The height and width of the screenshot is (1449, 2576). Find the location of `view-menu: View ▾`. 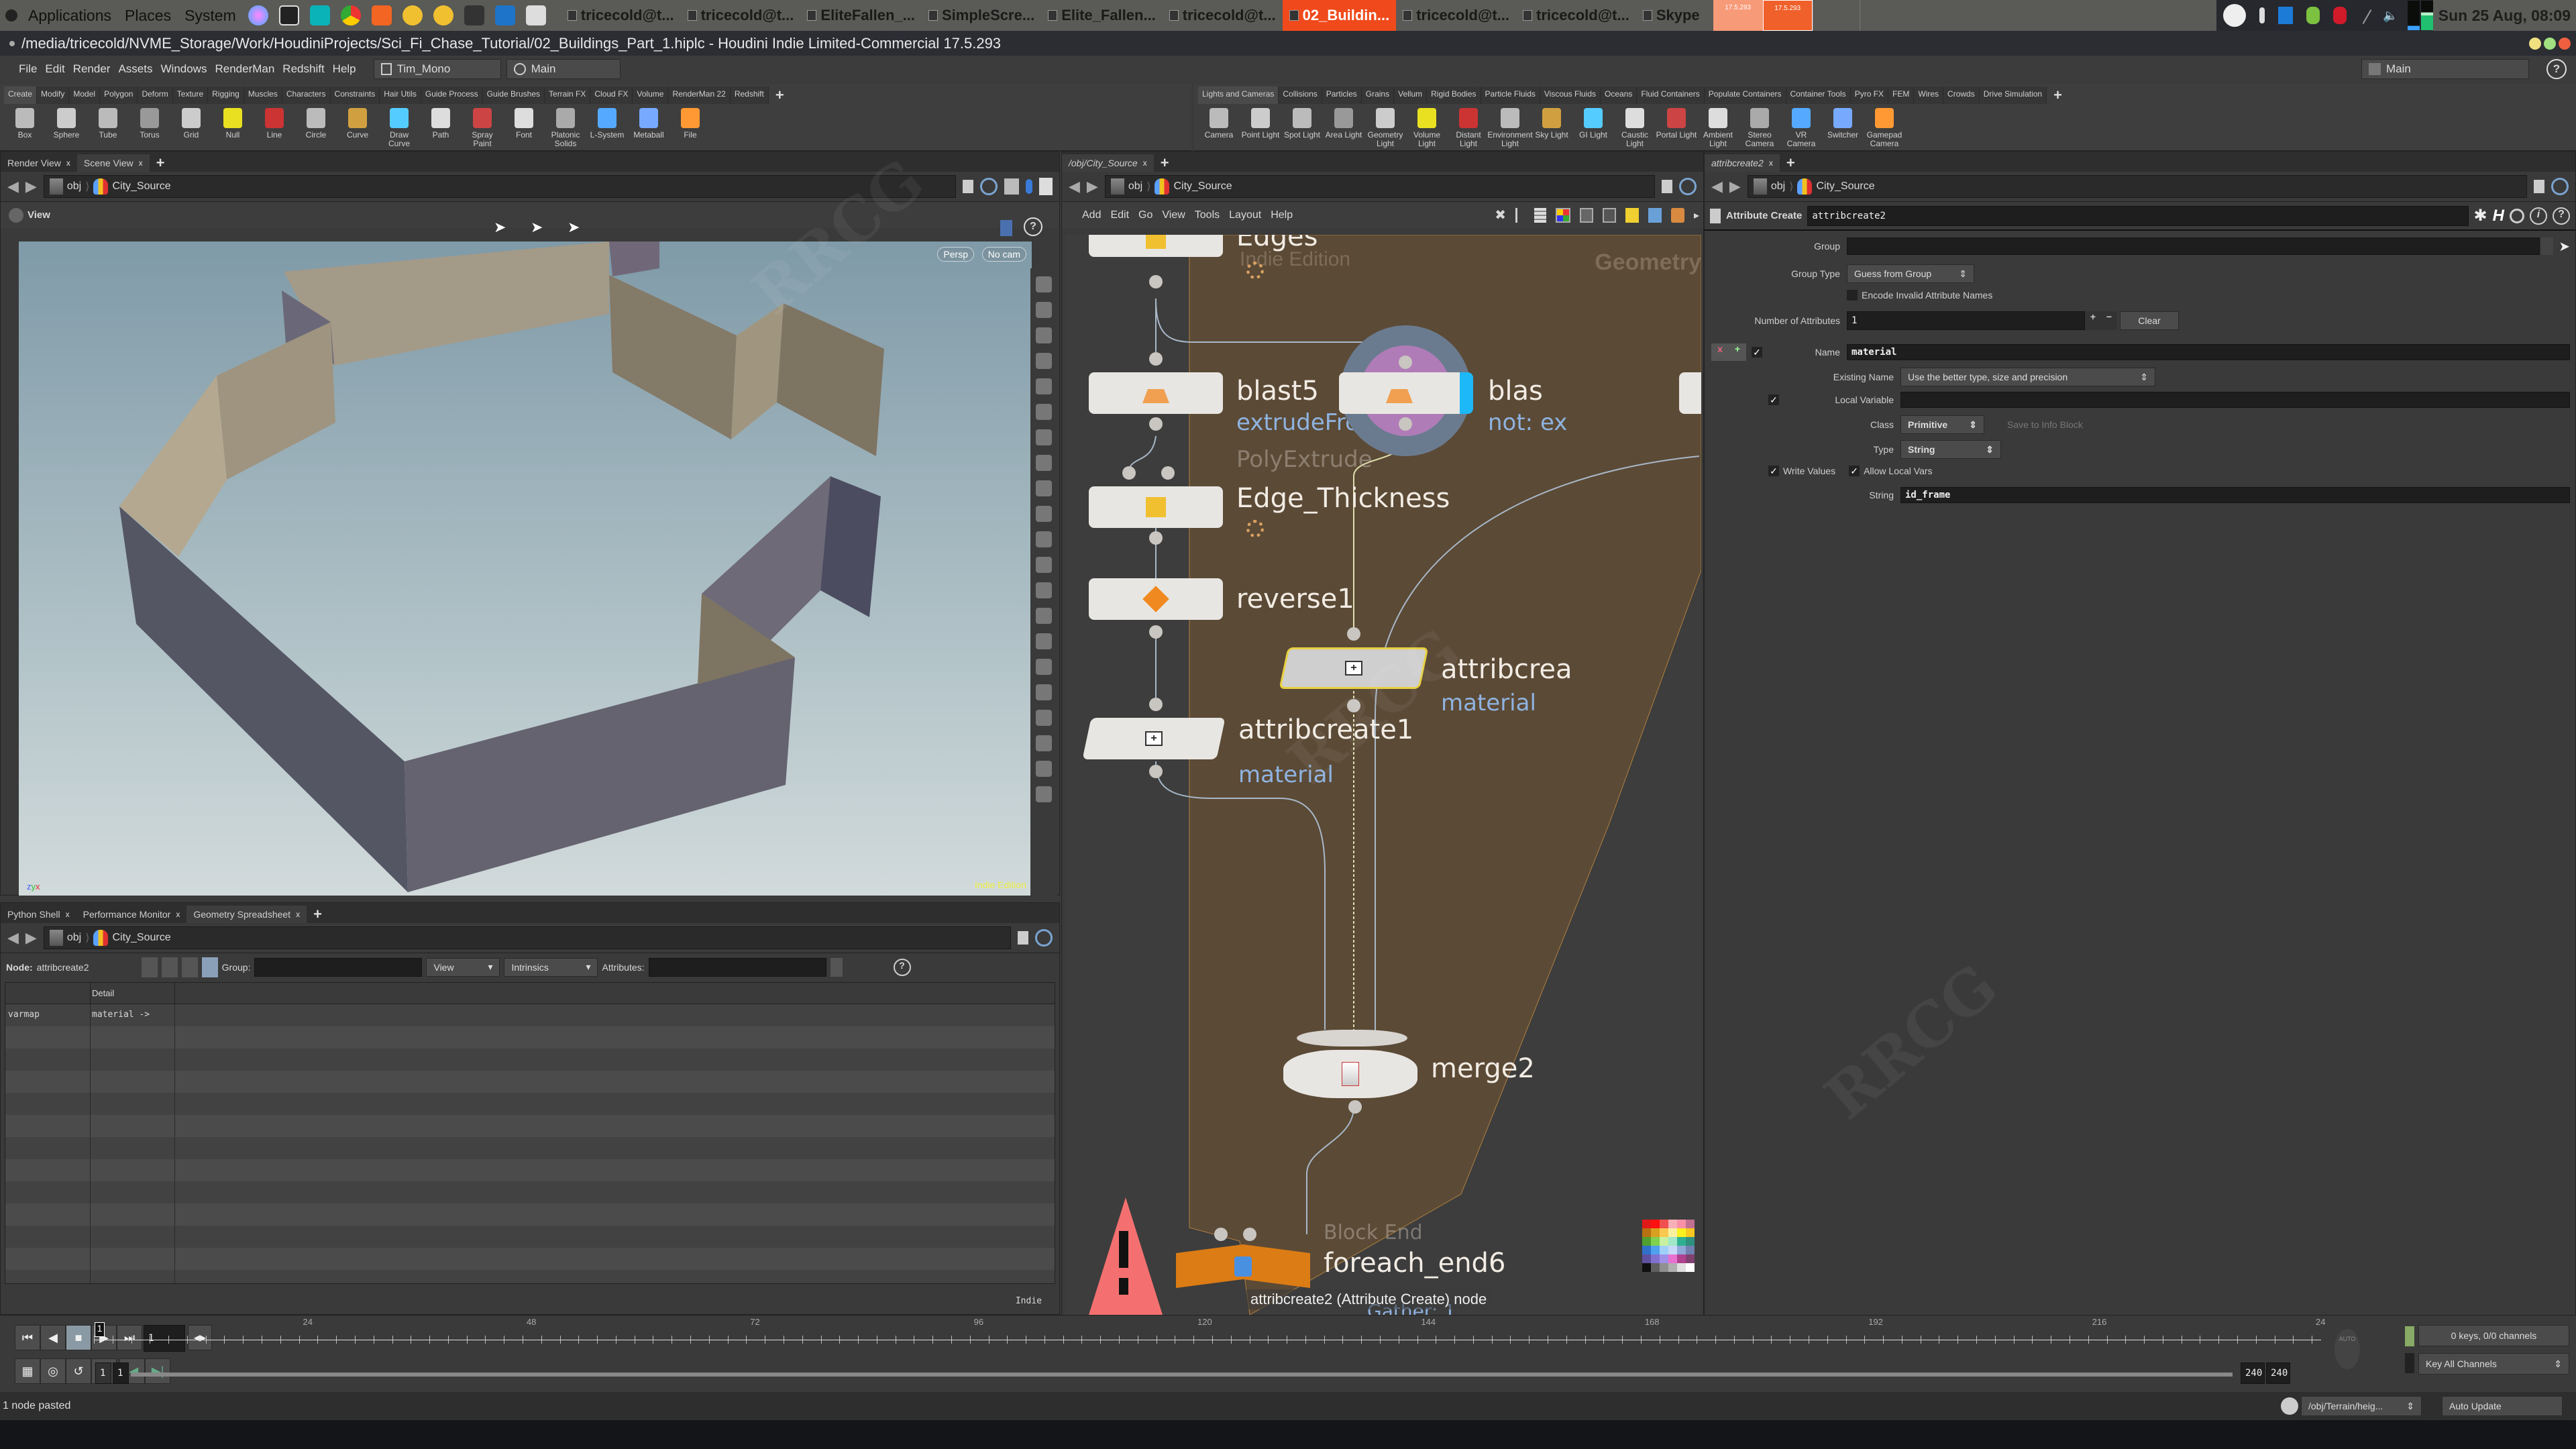

view-menu: View ▾ is located at coordinates (463, 967).